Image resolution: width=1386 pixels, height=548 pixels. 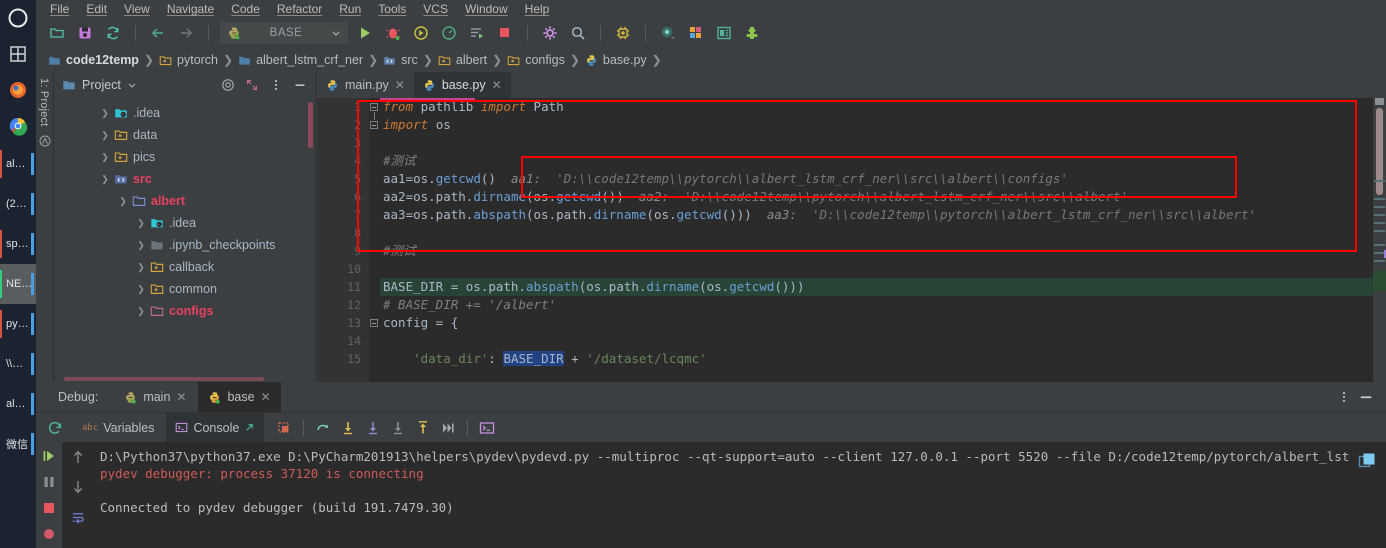 I want to click on tree-row: ❯ src, so click(x=184, y=179).